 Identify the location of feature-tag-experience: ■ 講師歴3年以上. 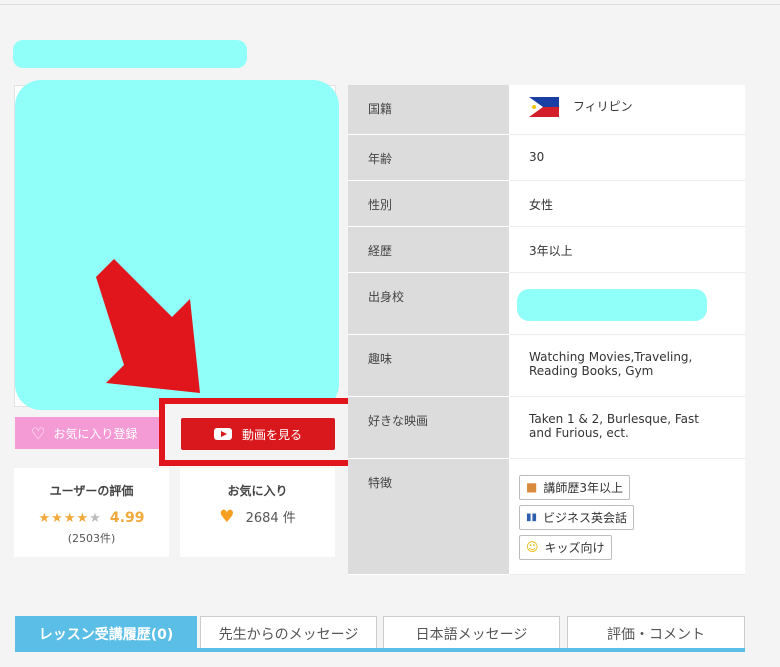
(574, 487).